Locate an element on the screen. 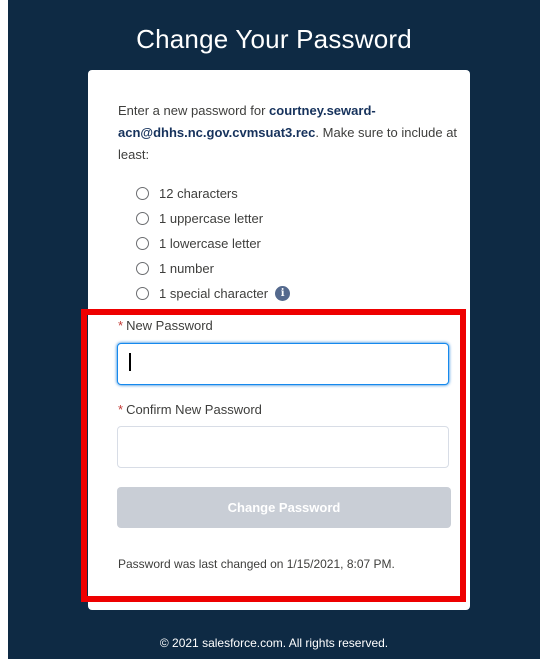 This screenshot has width=540, height=659. requirement-item: 1 special character i is located at coordinates (286, 293).